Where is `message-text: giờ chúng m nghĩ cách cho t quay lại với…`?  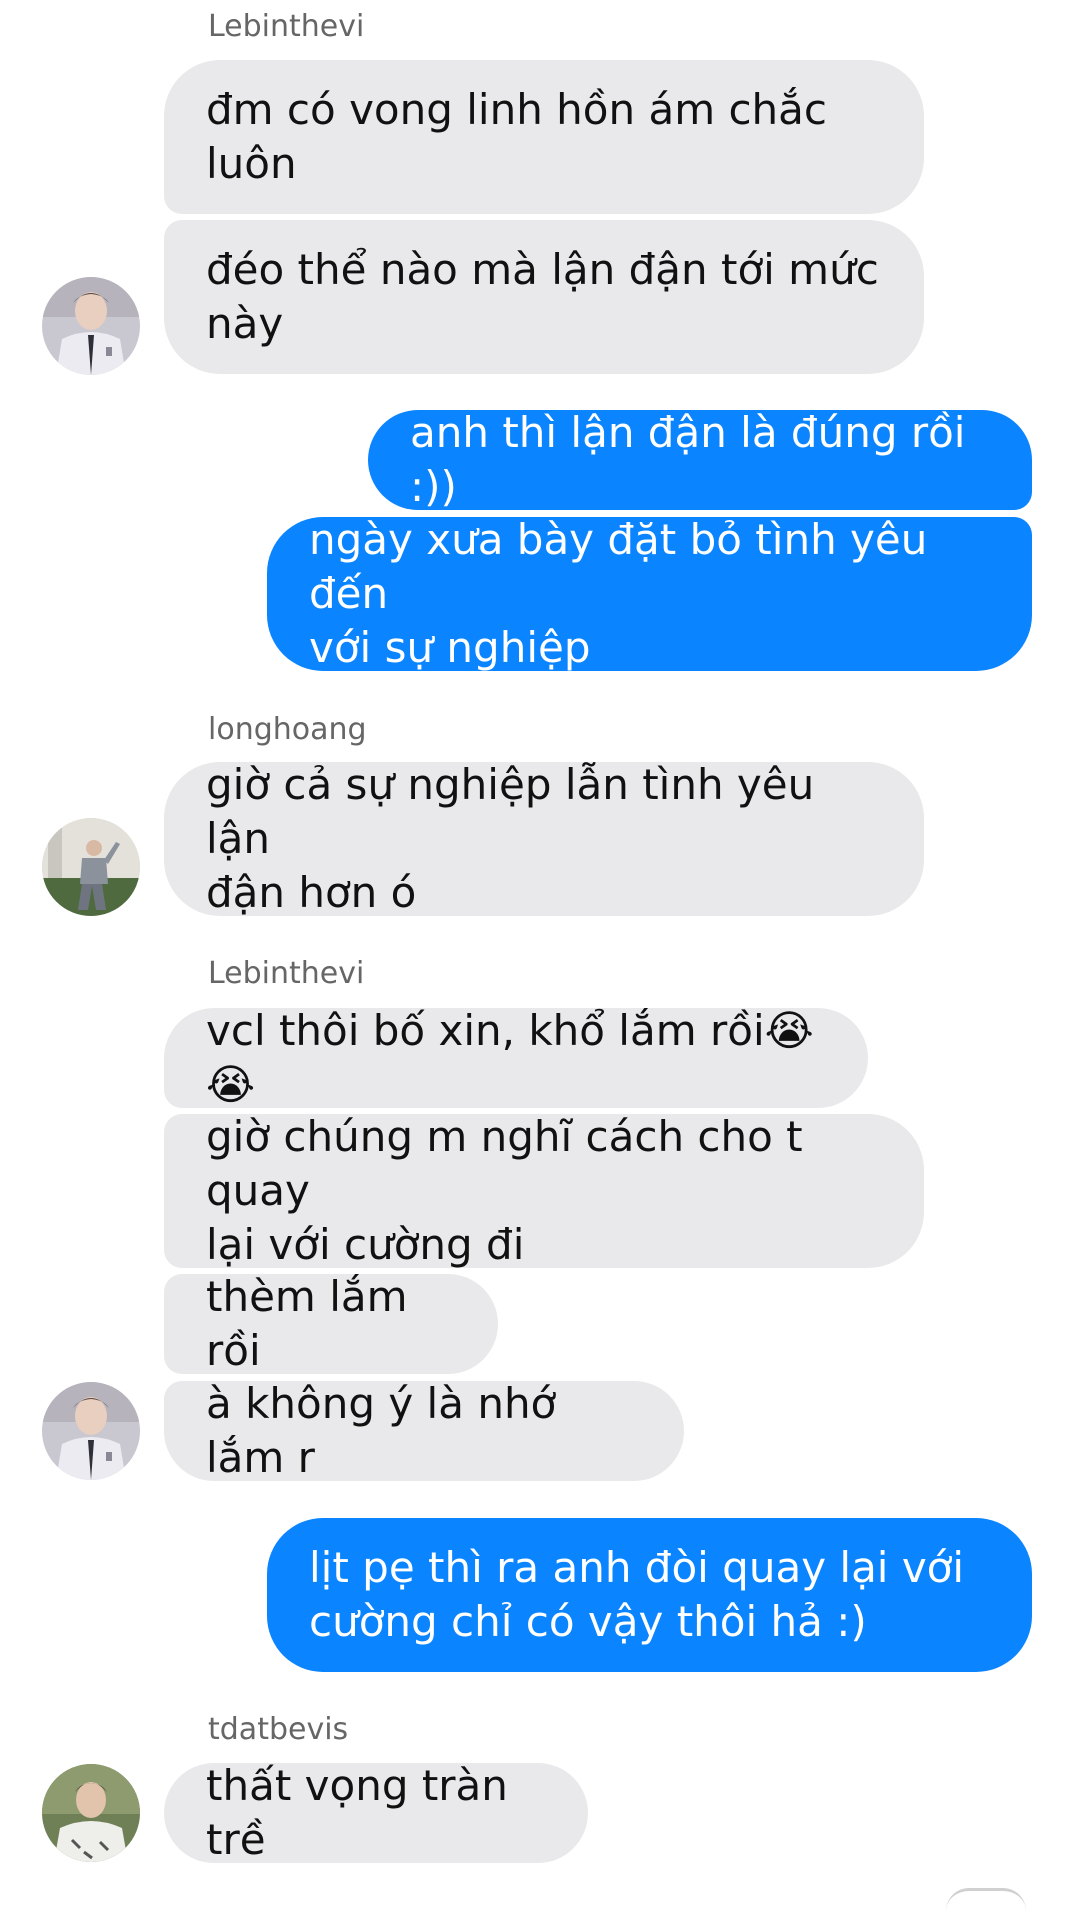 message-text: giờ chúng m nghĩ cách cho t quay lại với… is located at coordinates (504, 1190).